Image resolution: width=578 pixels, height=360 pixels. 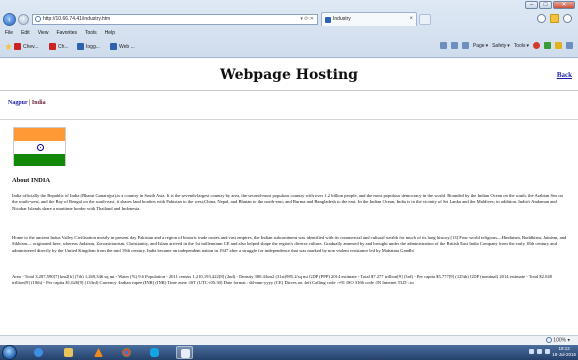 I want to click on taskbar-chrome-icon, so click(x=126, y=352).